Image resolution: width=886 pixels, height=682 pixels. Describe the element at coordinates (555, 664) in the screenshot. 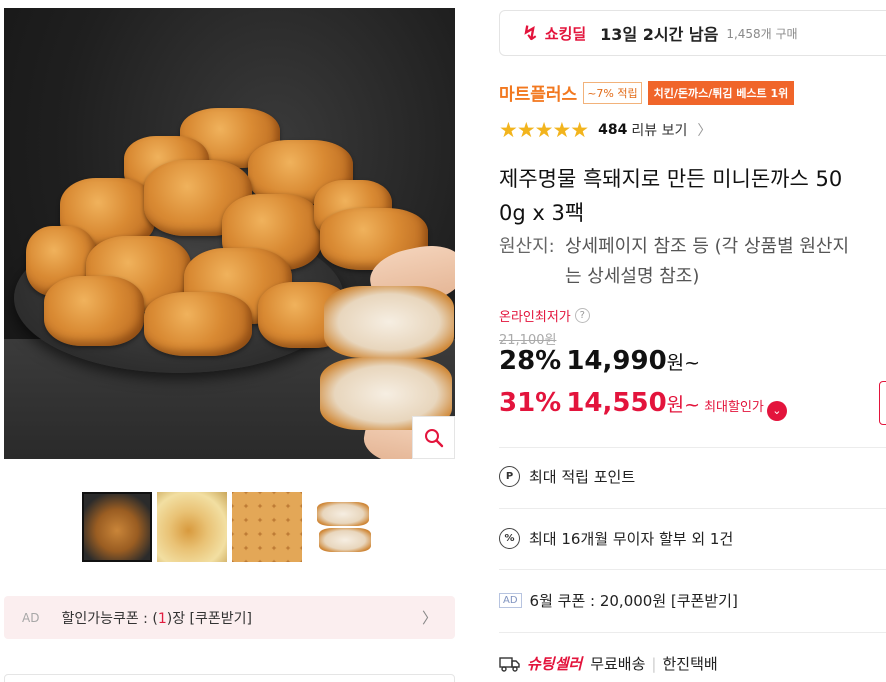

I see `shooting-seller-logo: 슈팅셀러` at that location.